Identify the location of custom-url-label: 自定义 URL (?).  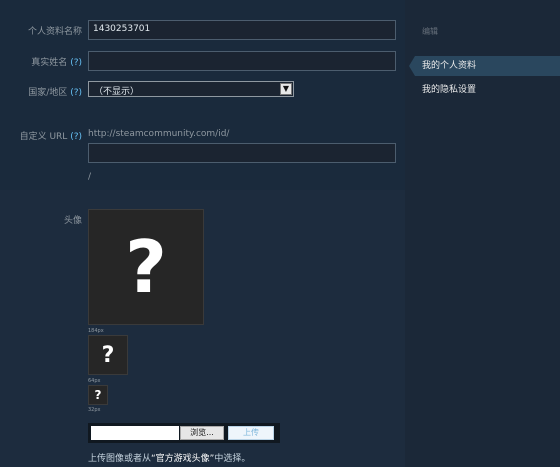
(41, 135).